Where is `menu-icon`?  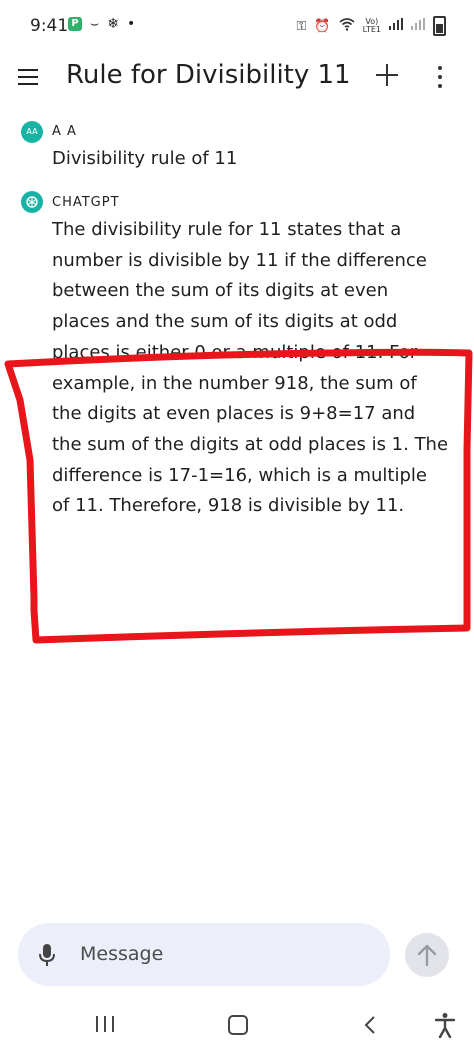
menu-icon is located at coordinates (28, 77).